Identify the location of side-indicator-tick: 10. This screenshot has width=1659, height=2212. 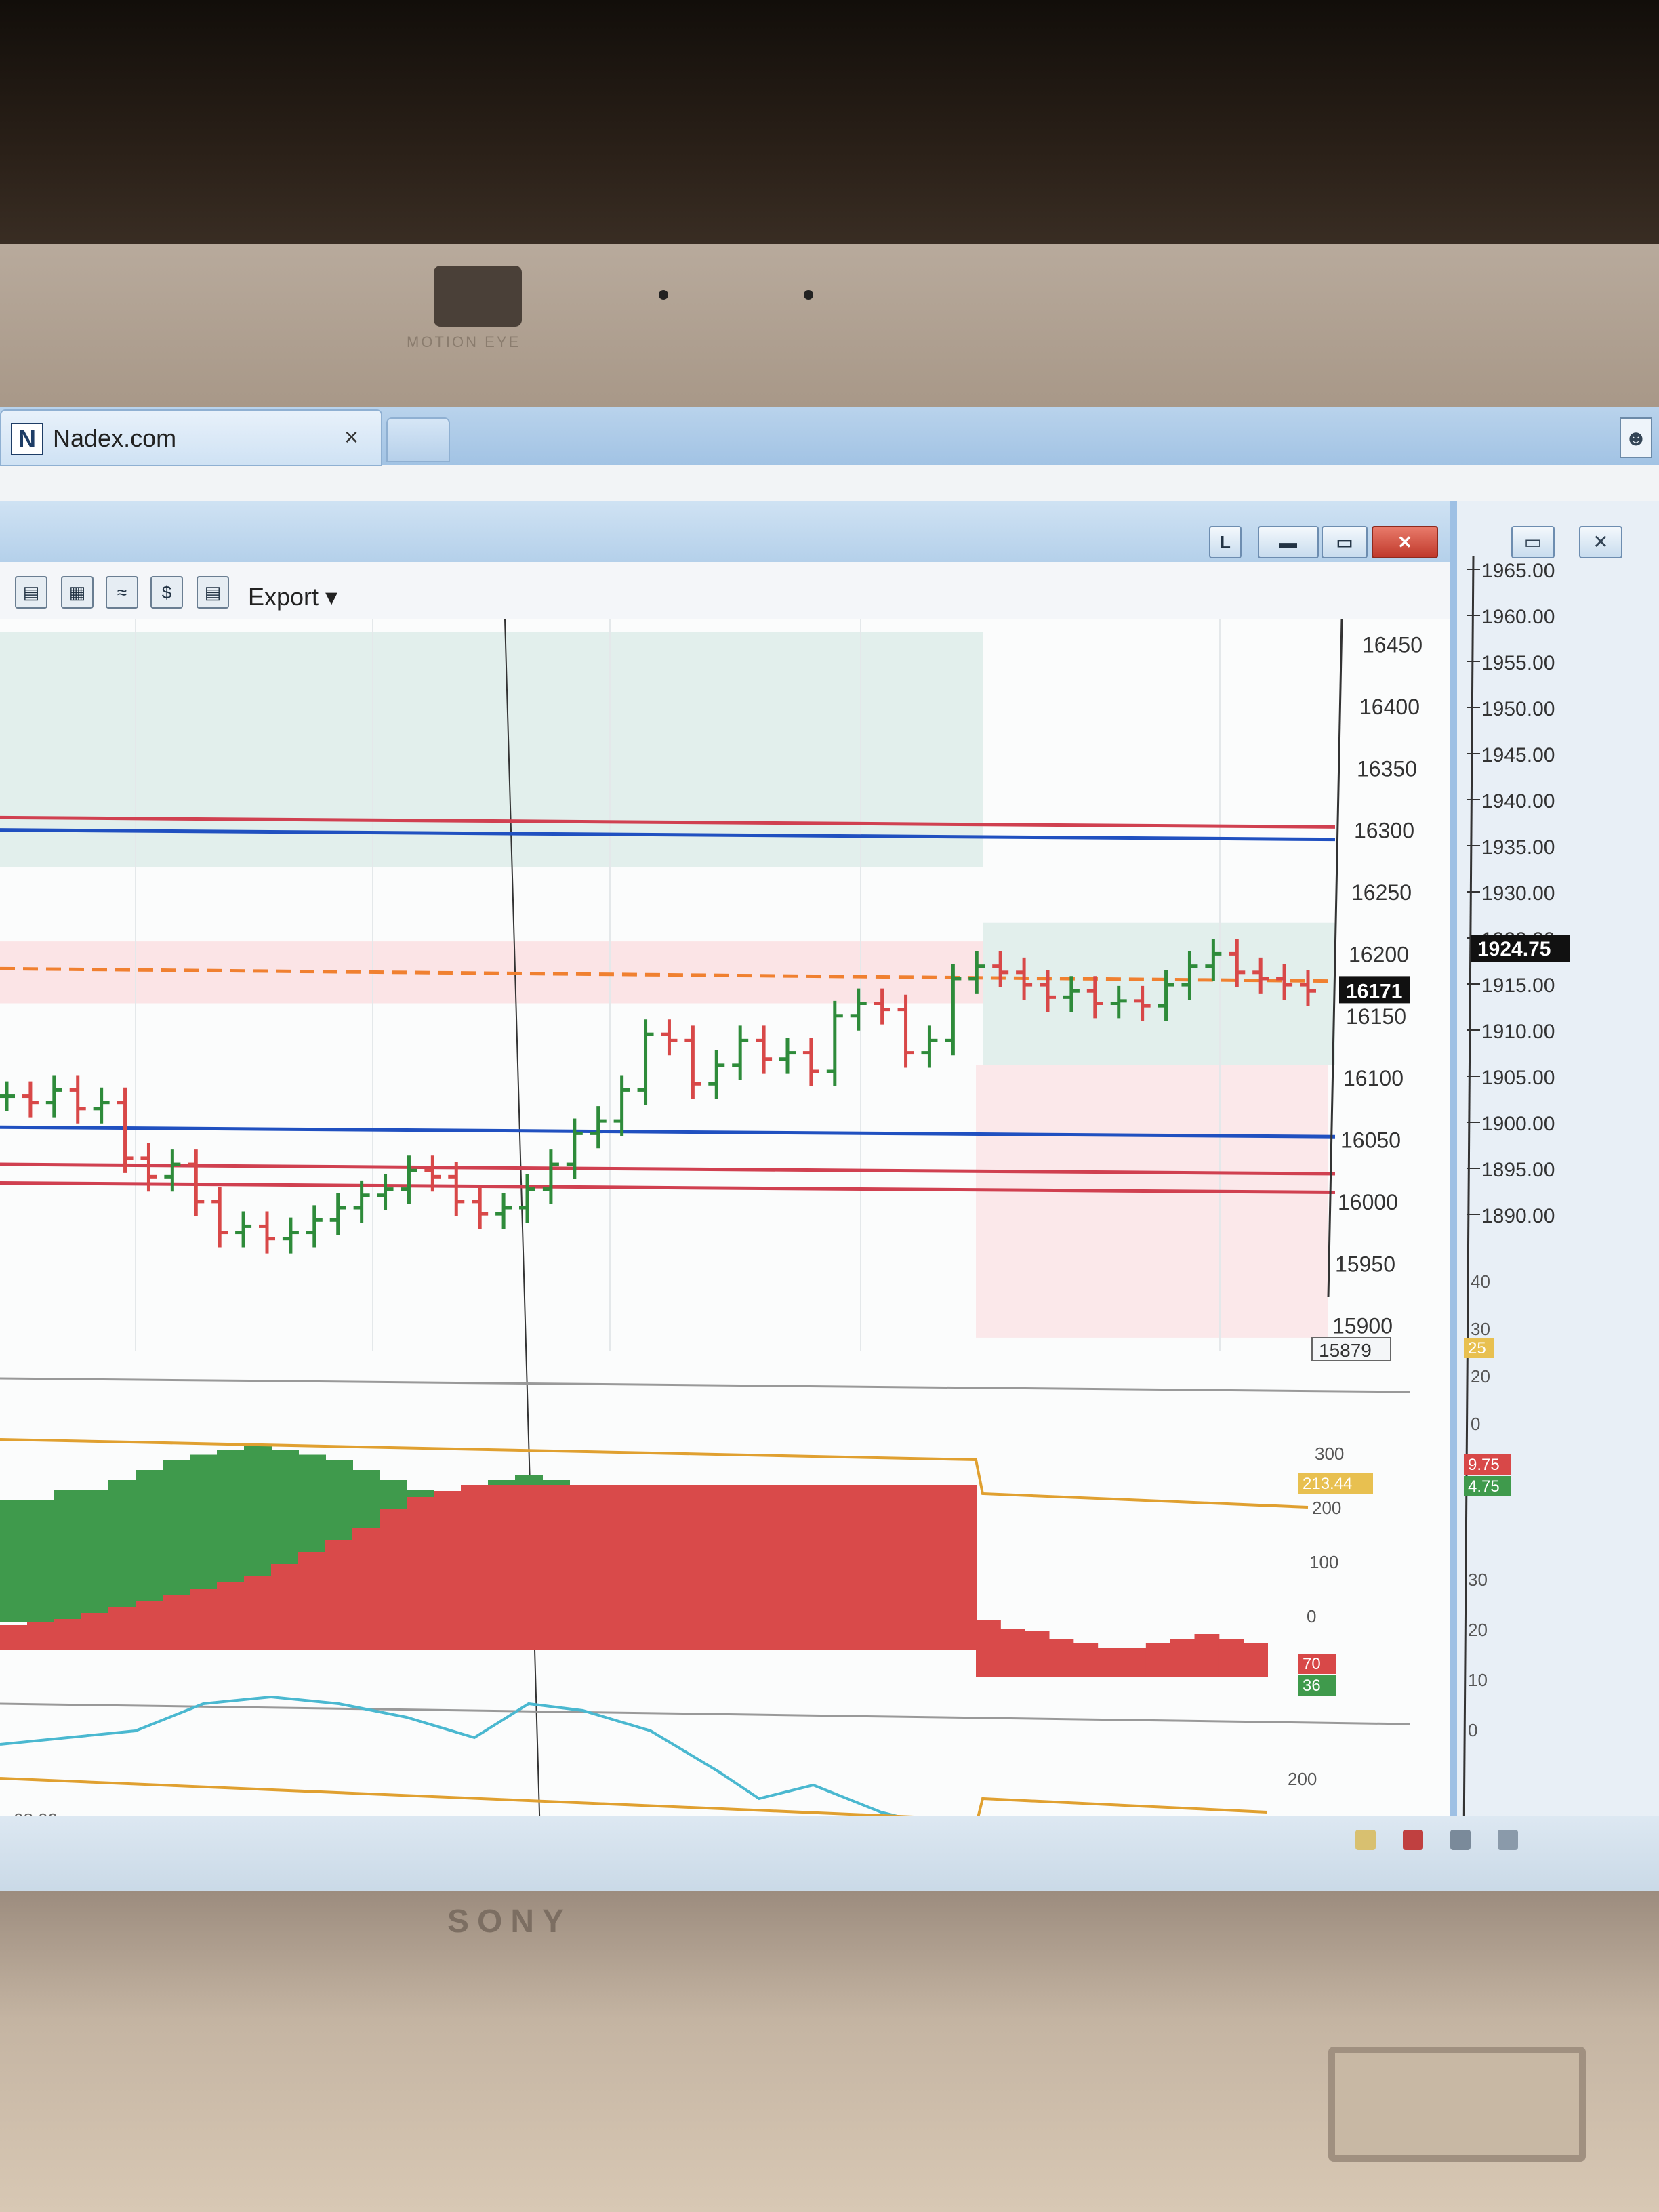
(1478, 1680).